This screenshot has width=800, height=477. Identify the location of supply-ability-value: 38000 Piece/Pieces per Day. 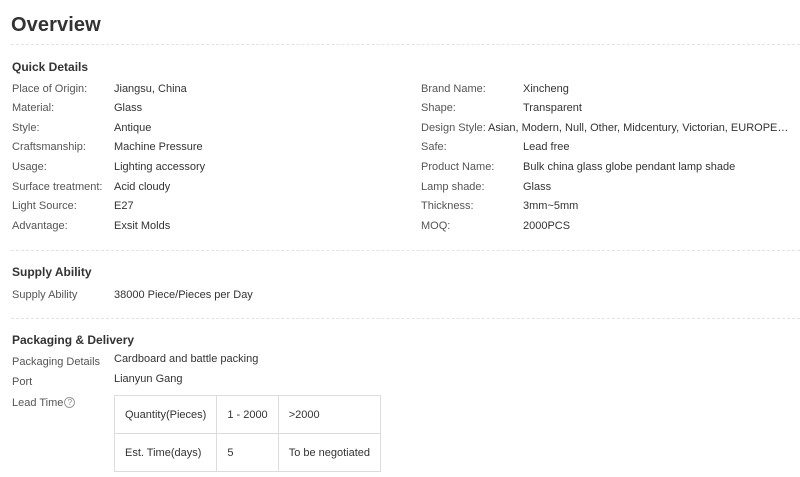
(183, 295).